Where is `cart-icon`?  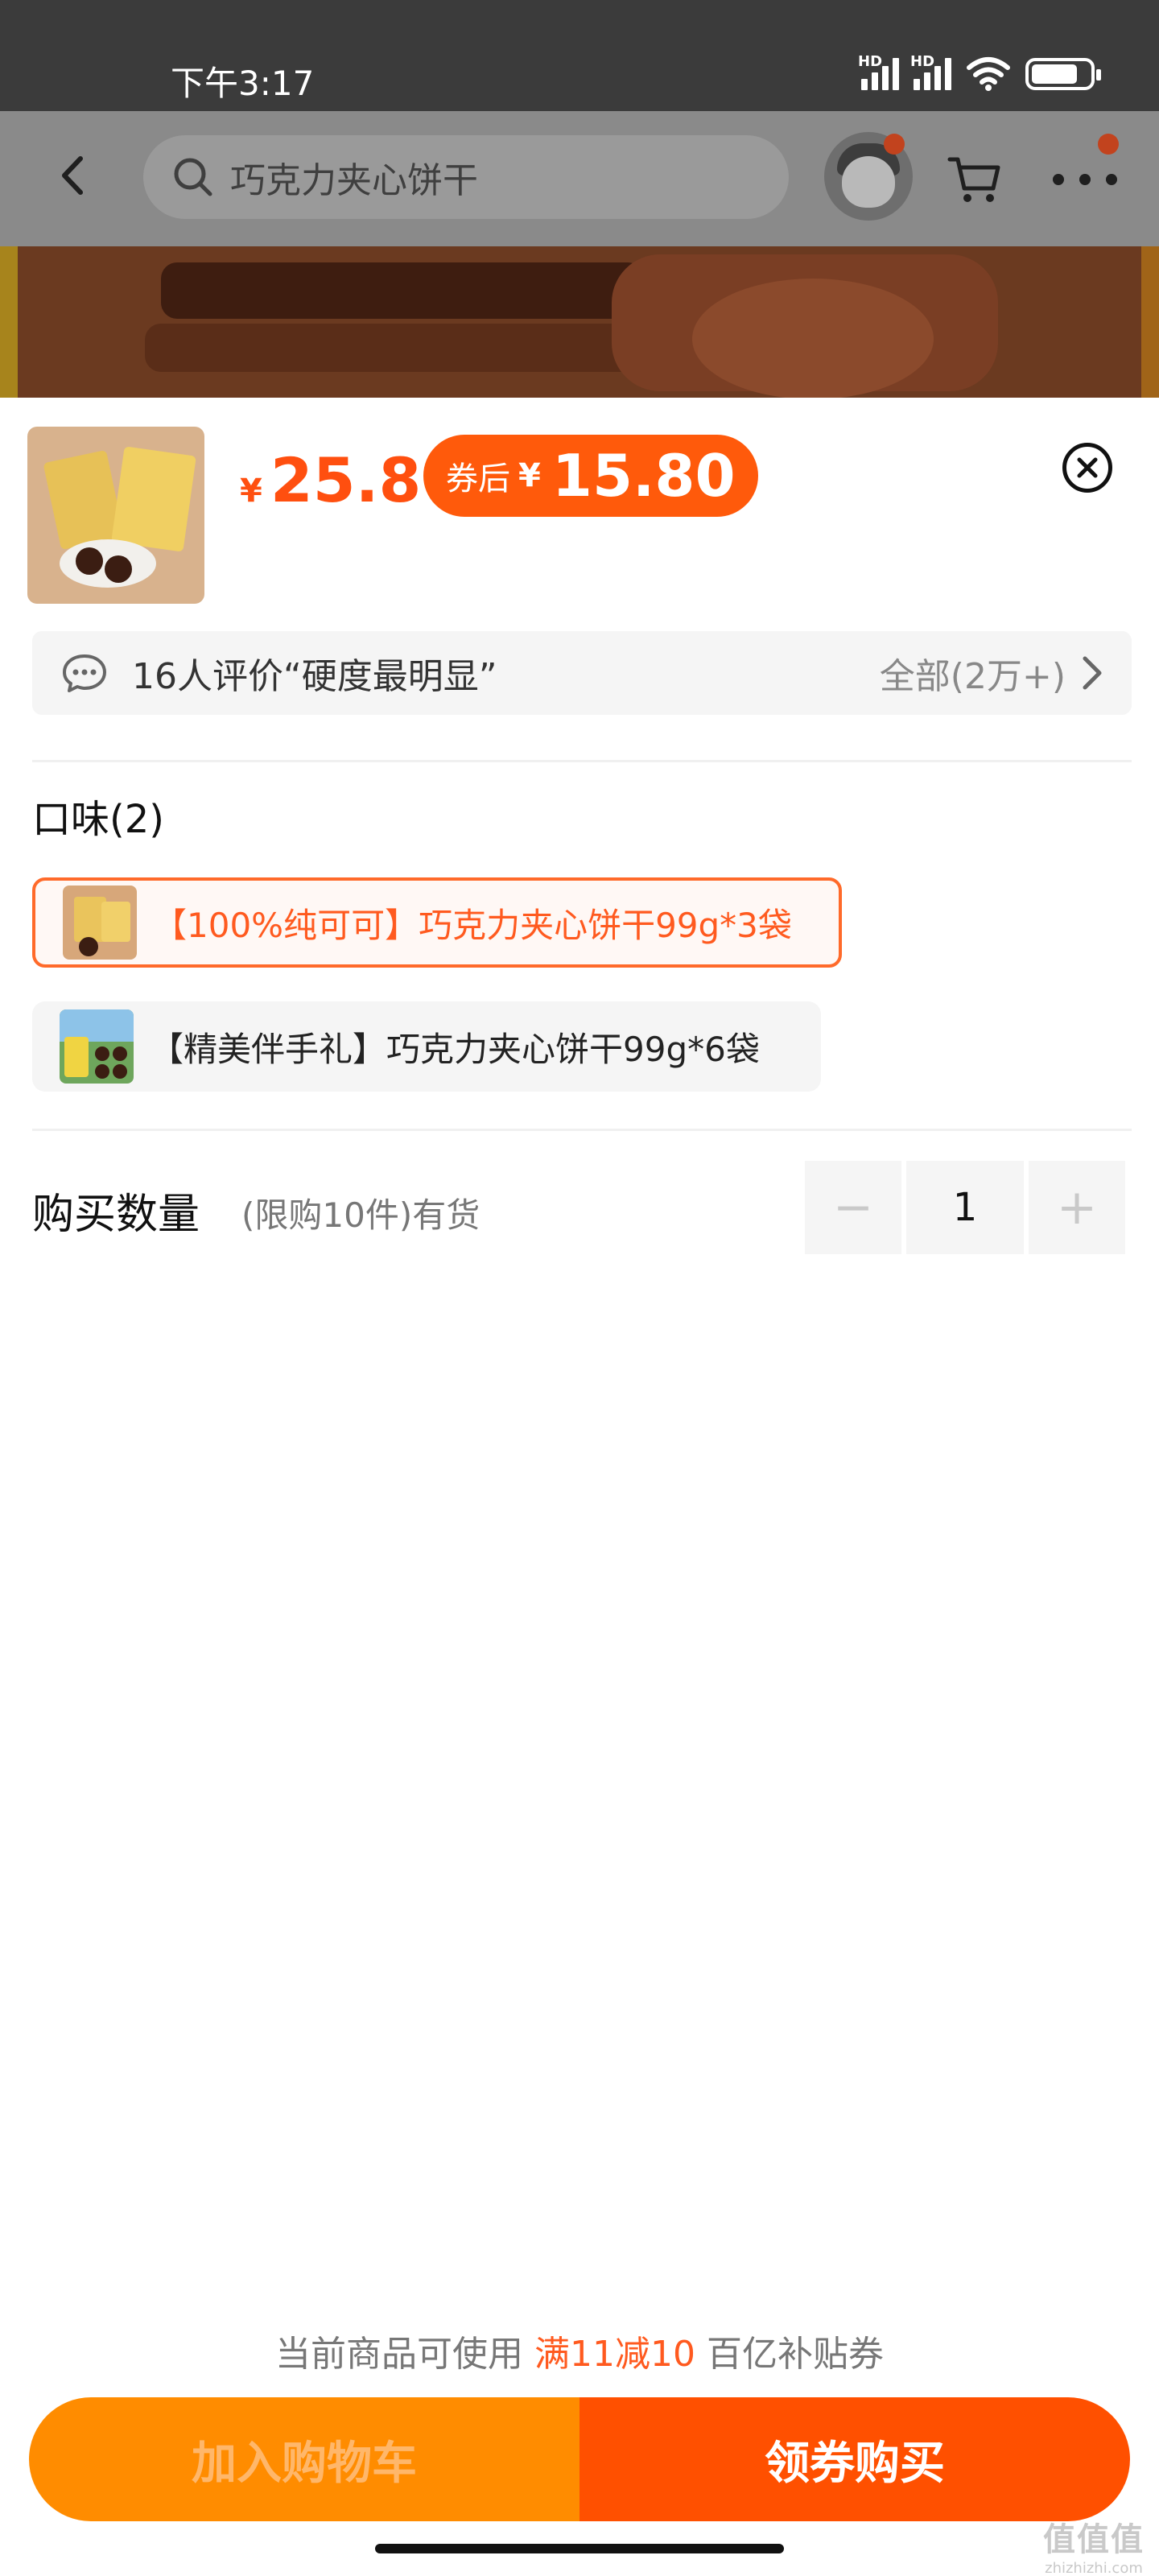 cart-icon is located at coordinates (973, 179).